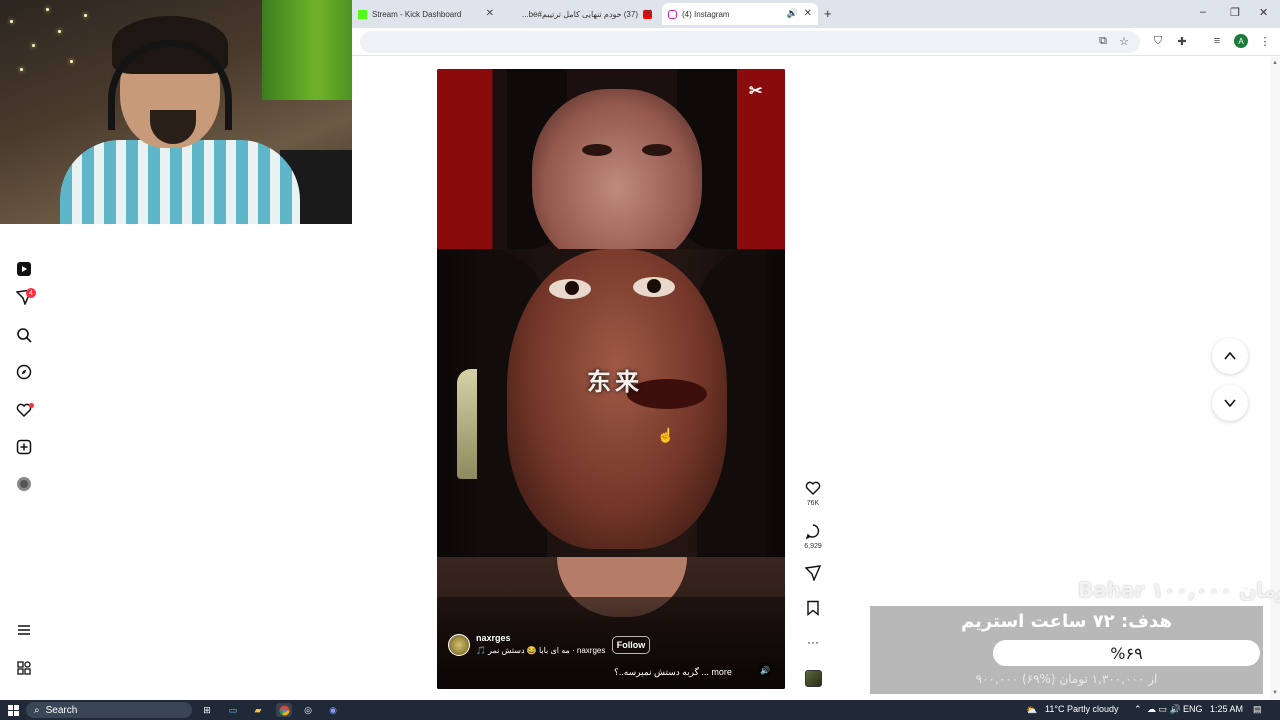  What do you see at coordinates (284, 710) in the screenshot?
I see `chrome-icon` at bounding box center [284, 710].